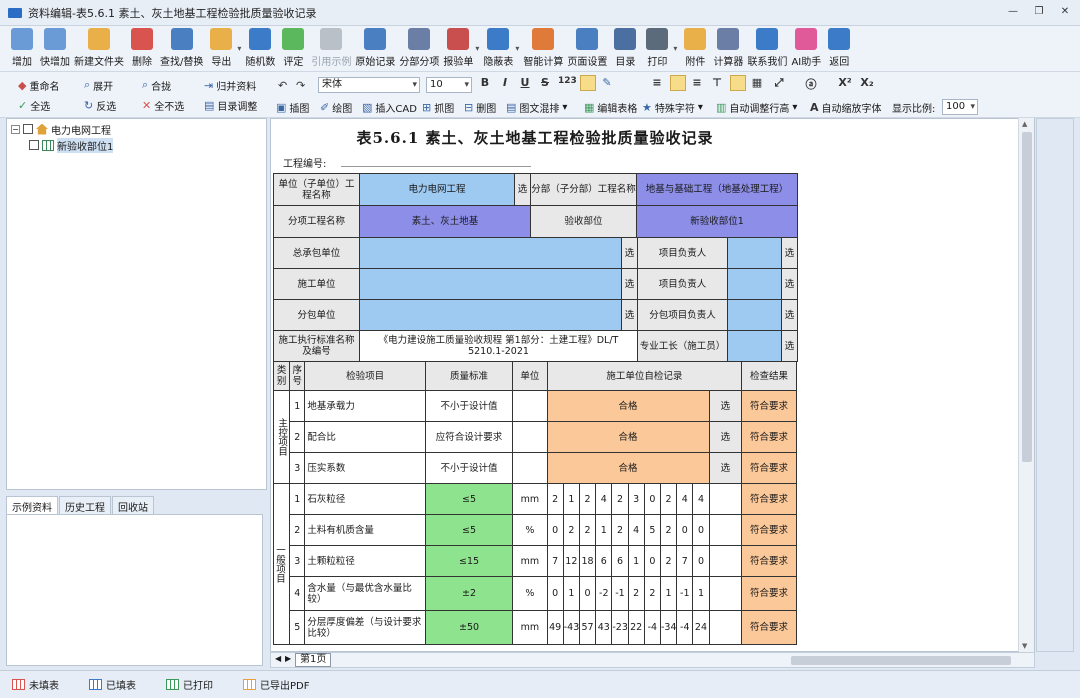  What do you see at coordinates (491, 284) in the screenshot?
I see `constructor-value` at bounding box center [491, 284].